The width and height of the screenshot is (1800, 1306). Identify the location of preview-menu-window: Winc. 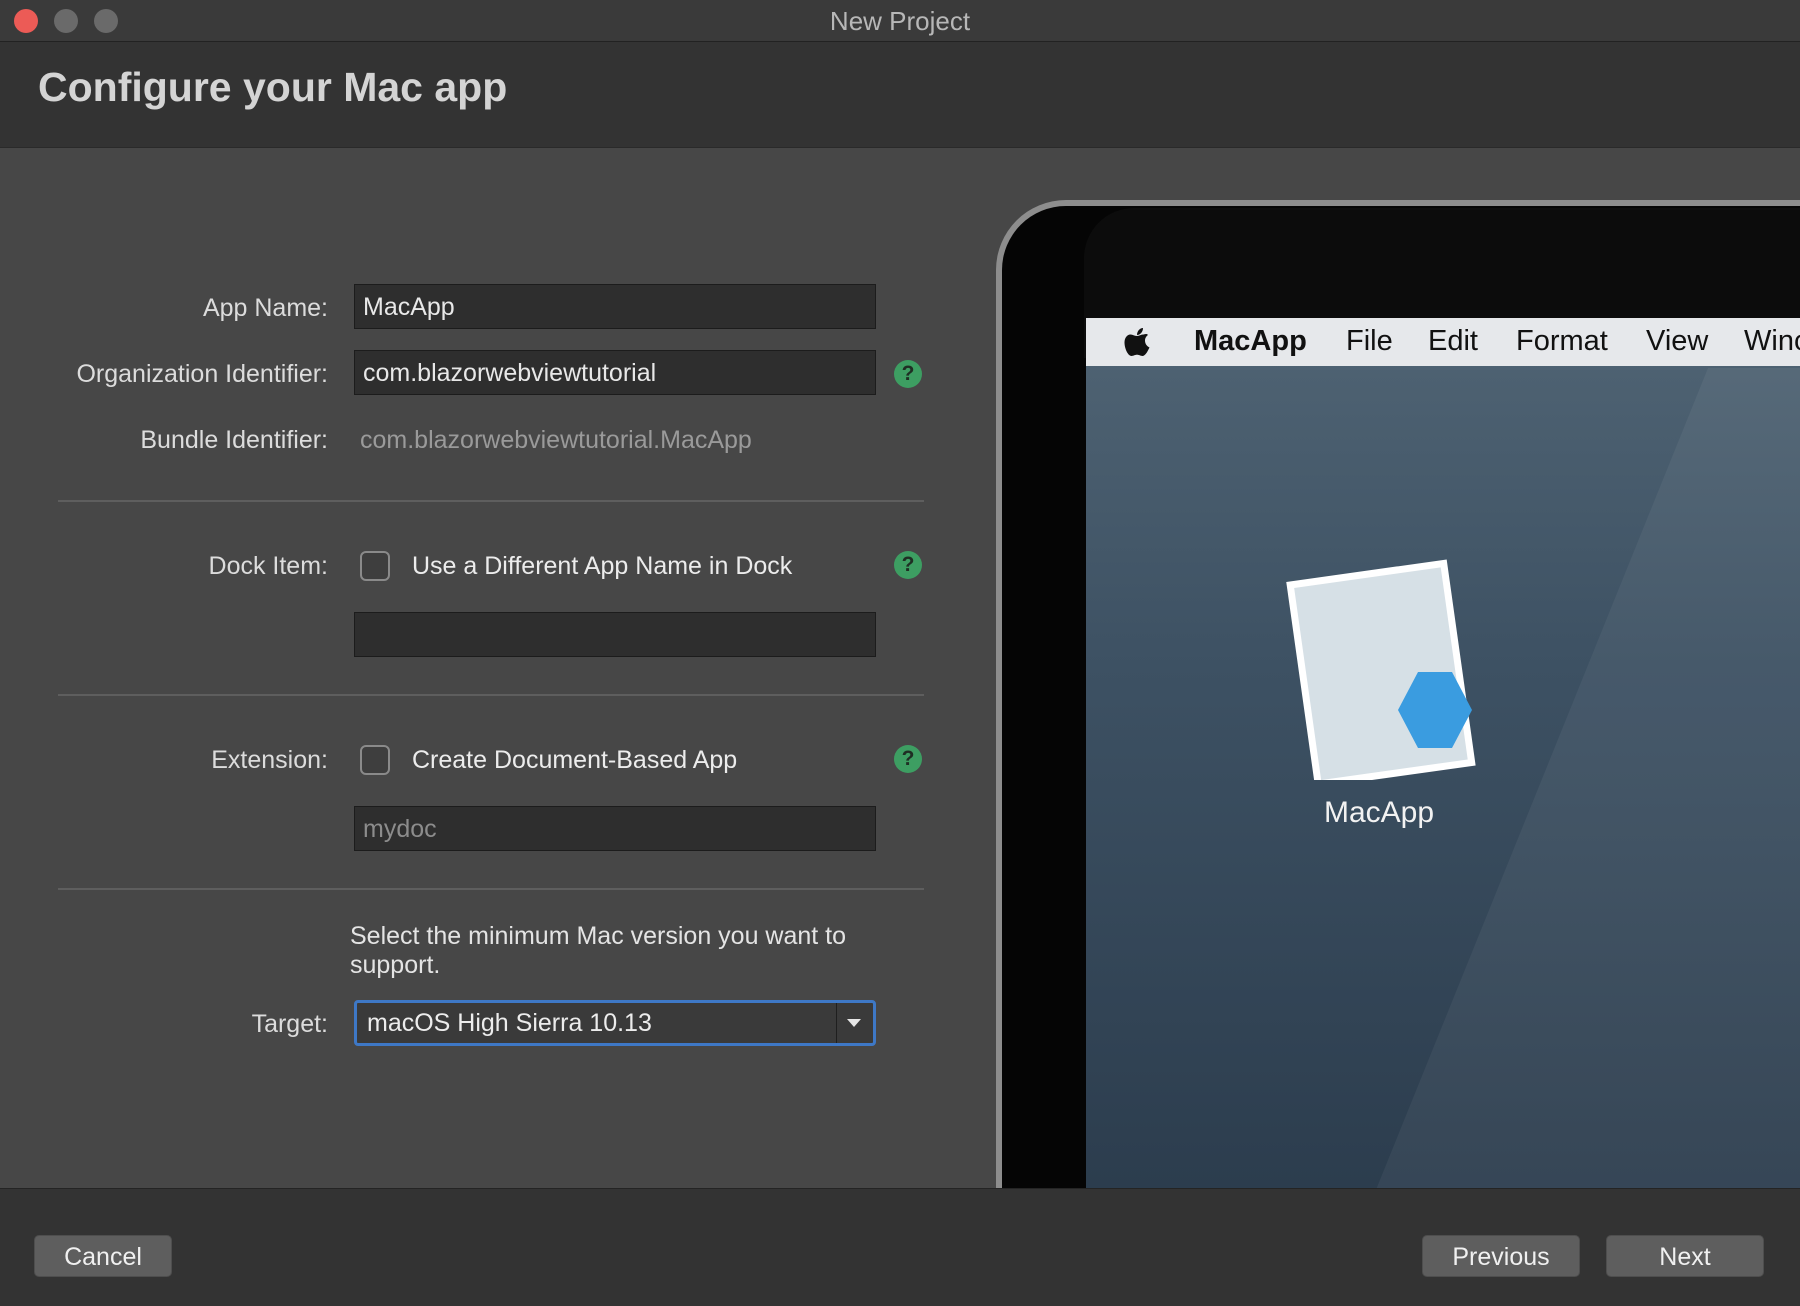
(1772, 341).